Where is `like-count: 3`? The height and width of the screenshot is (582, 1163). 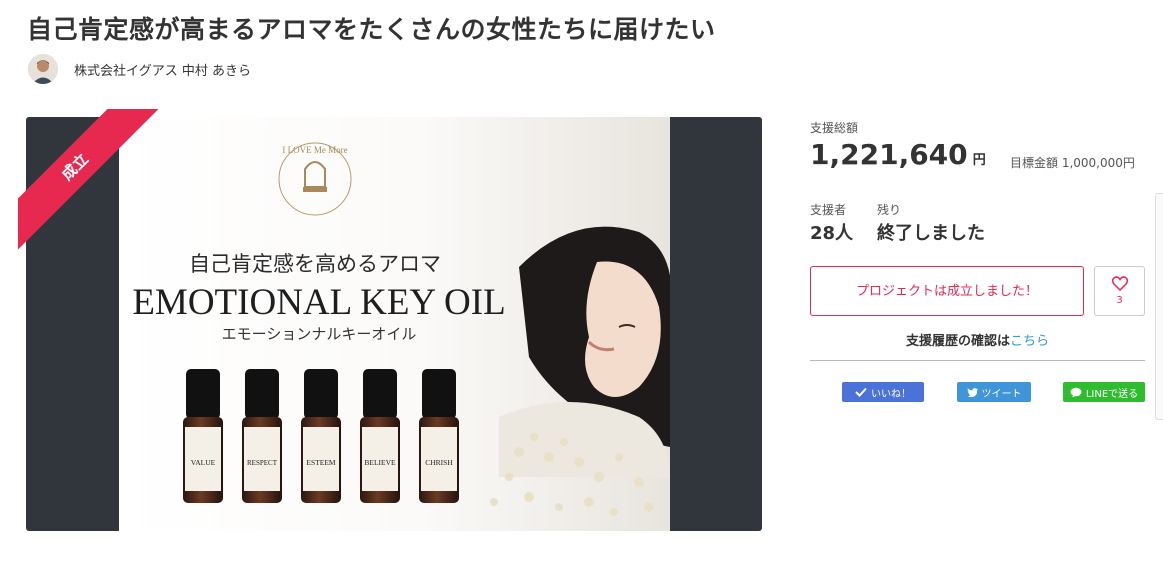
like-count: 3 is located at coordinates (1119, 300).